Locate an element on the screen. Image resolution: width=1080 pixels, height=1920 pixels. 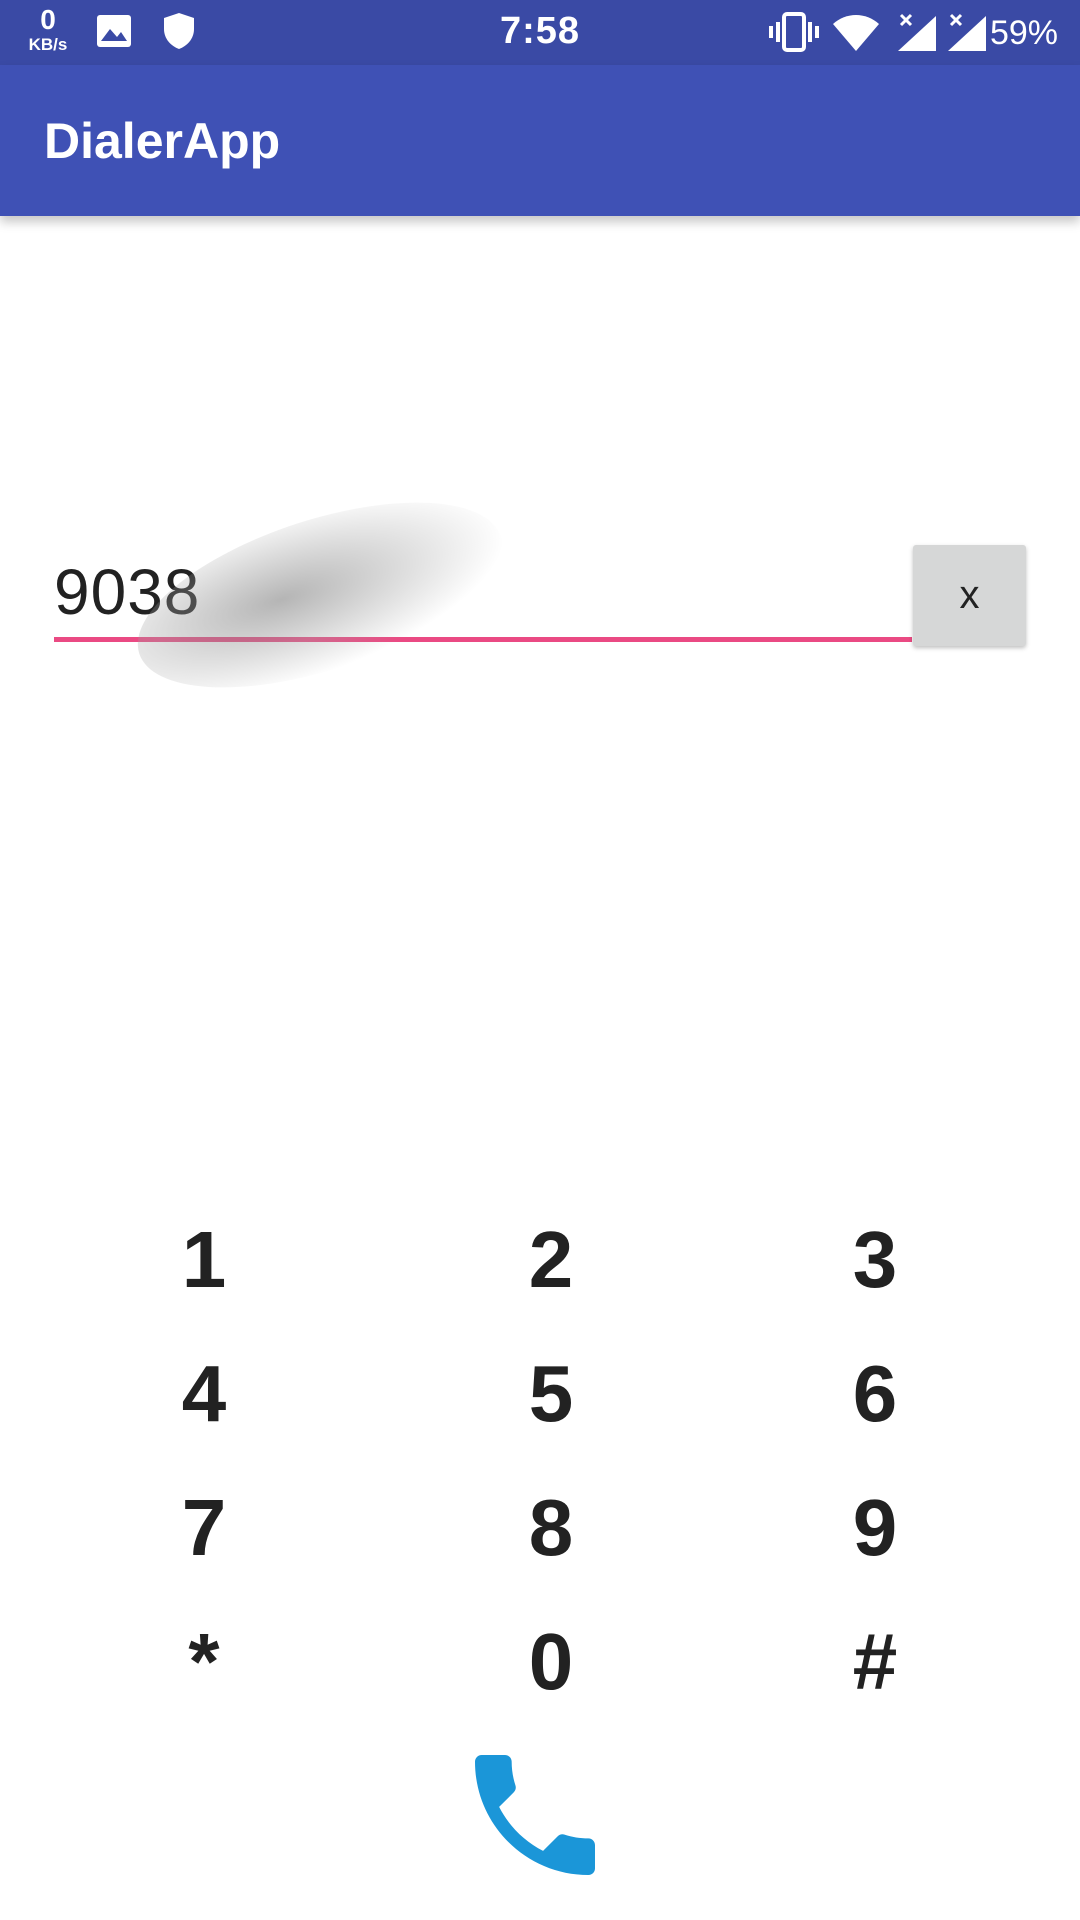
key-star: * is located at coordinates (204, 1662).